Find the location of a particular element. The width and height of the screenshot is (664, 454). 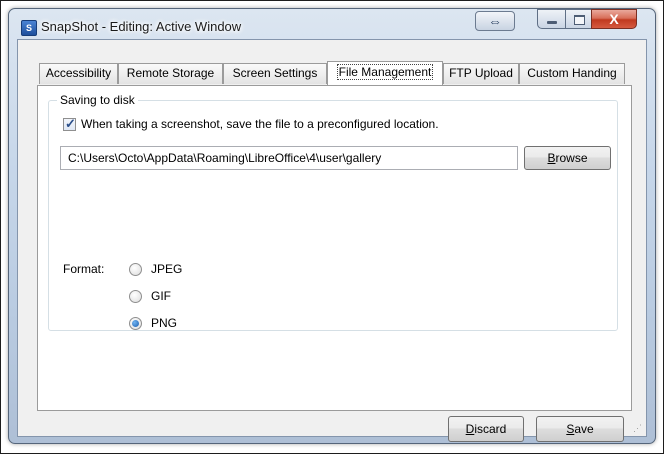

tab-label: Accessibility is located at coordinates (78, 73).